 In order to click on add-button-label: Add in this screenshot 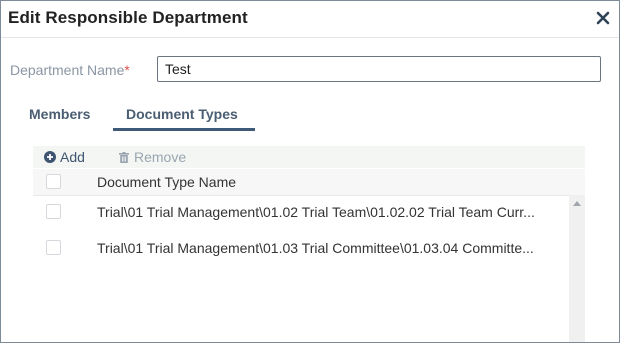, I will do `click(72, 157)`.